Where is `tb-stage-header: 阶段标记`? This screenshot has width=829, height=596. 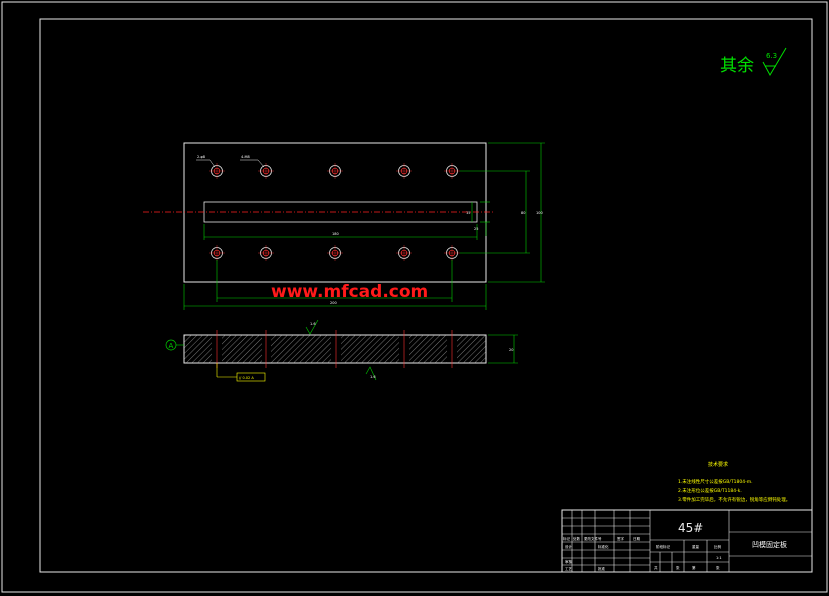 tb-stage-header: 阶段标记 is located at coordinates (663, 546).